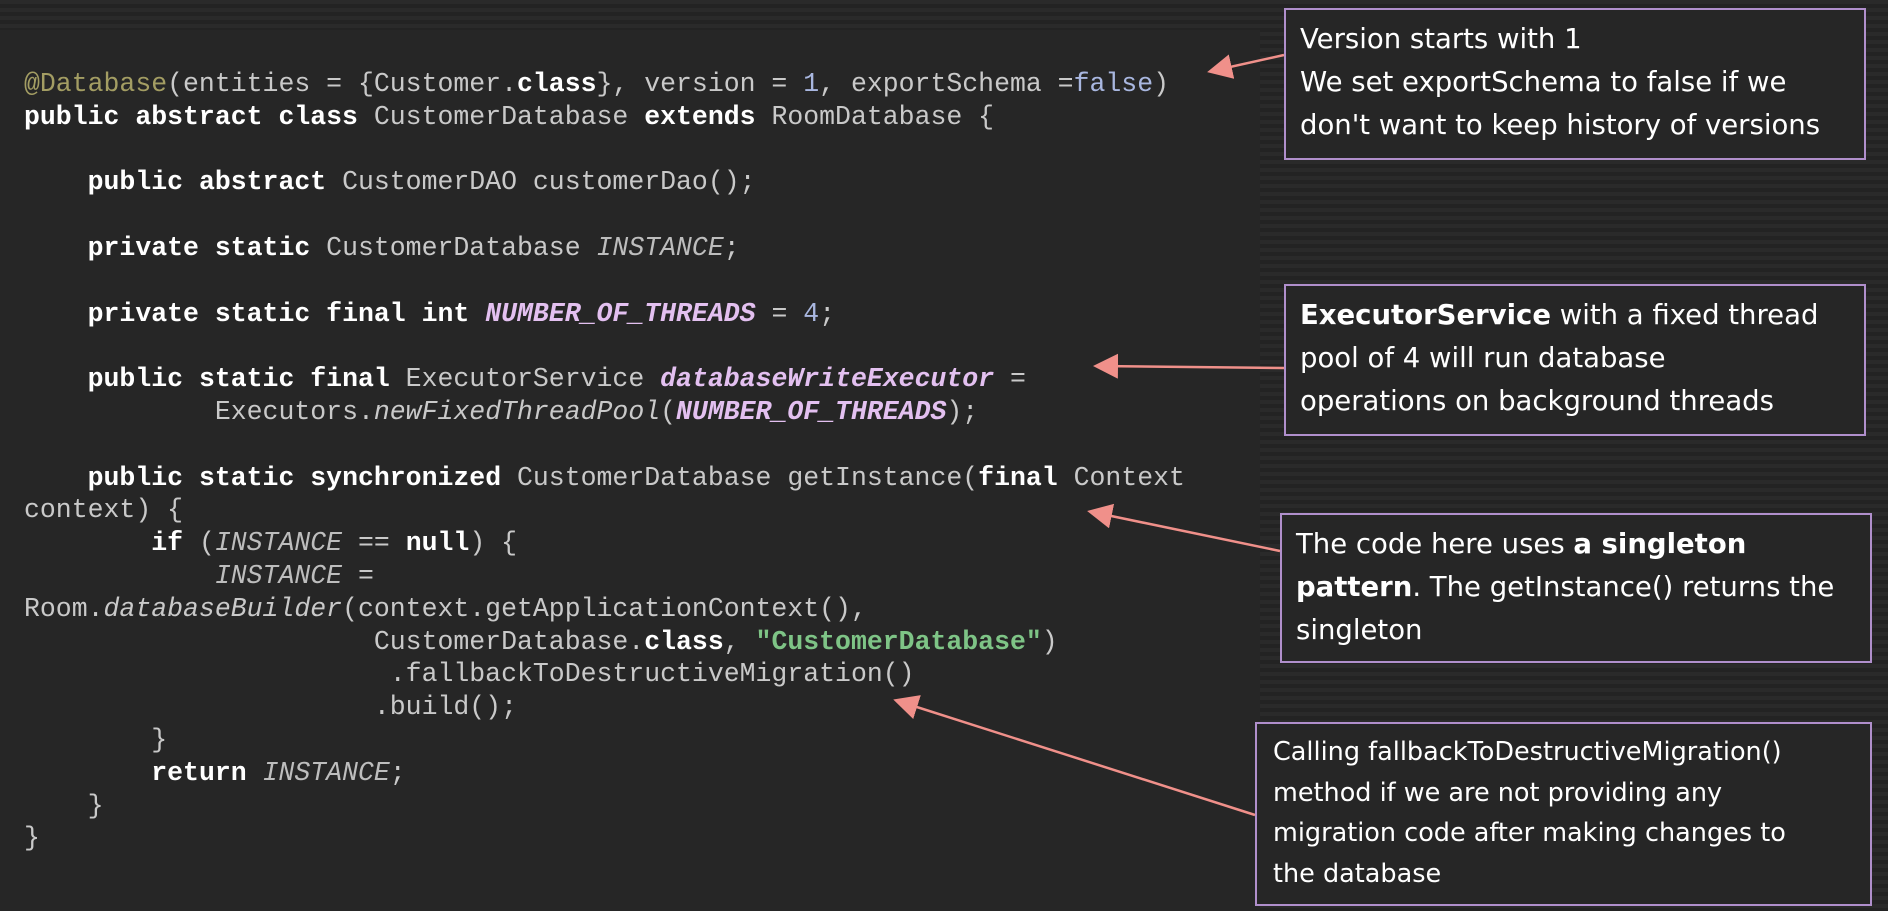 The width and height of the screenshot is (1888, 911). Describe the element at coordinates (1074, 756) in the screenshot. I see `arrow-fallback` at that location.